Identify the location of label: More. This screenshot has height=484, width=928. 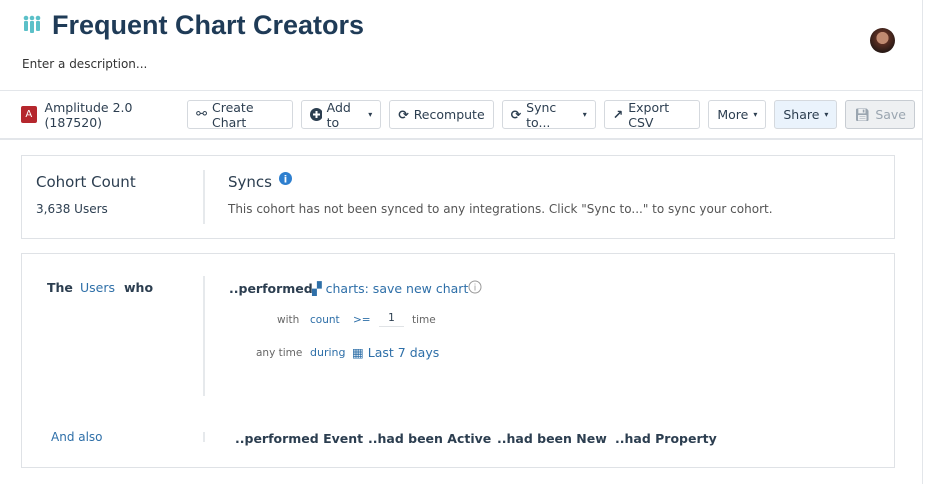
(733, 114).